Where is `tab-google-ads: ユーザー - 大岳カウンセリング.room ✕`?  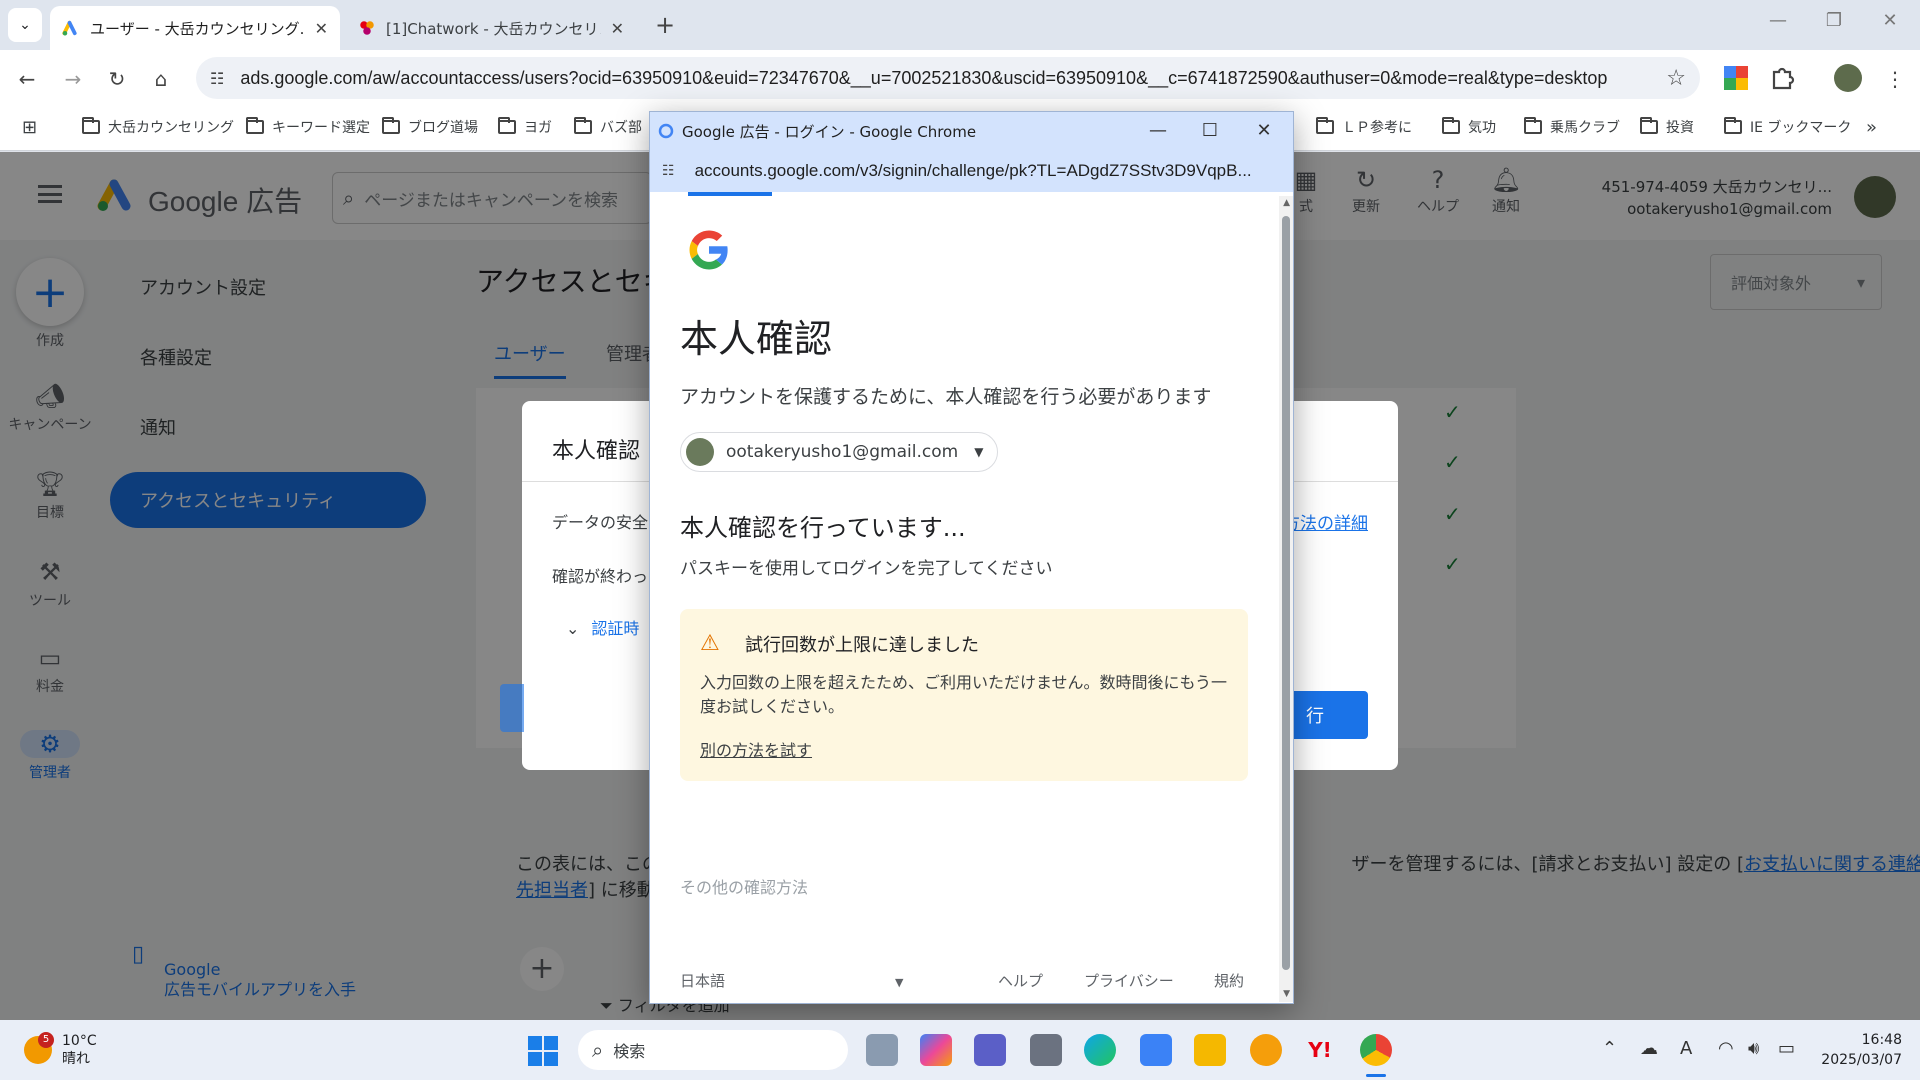 tab-google-ads: ユーザー - 大岳カウンセリング.room ✕ is located at coordinates (195, 28).